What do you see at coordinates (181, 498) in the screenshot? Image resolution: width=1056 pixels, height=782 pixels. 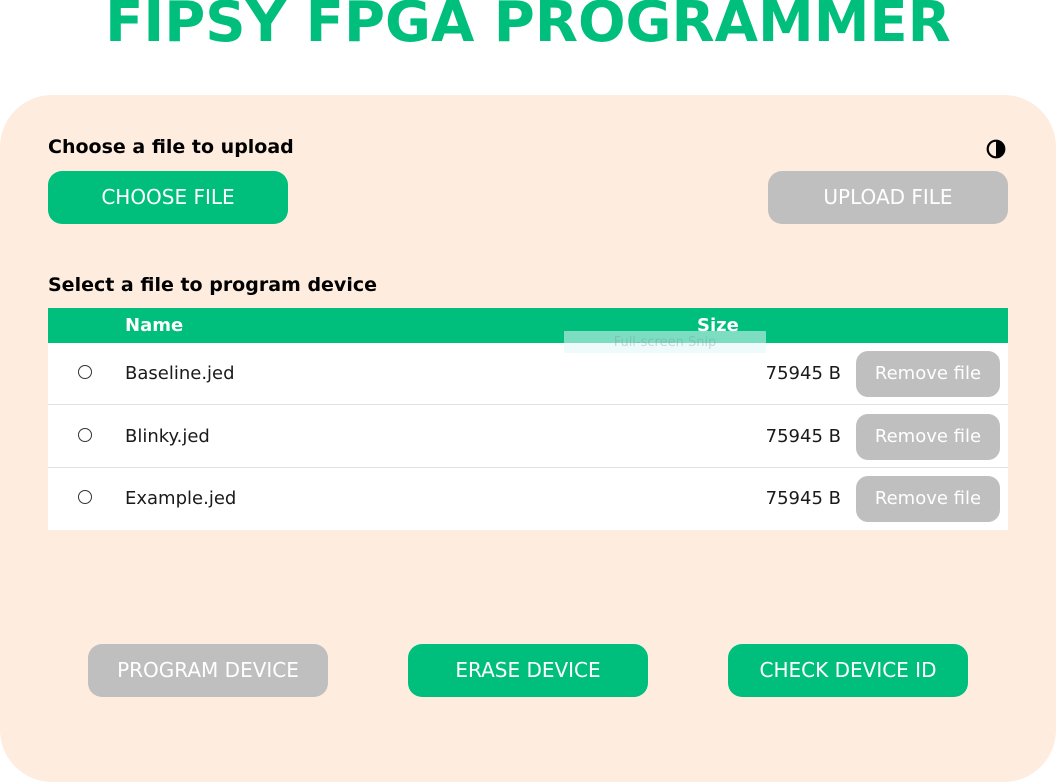 I see `file-name: Example.jed` at bounding box center [181, 498].